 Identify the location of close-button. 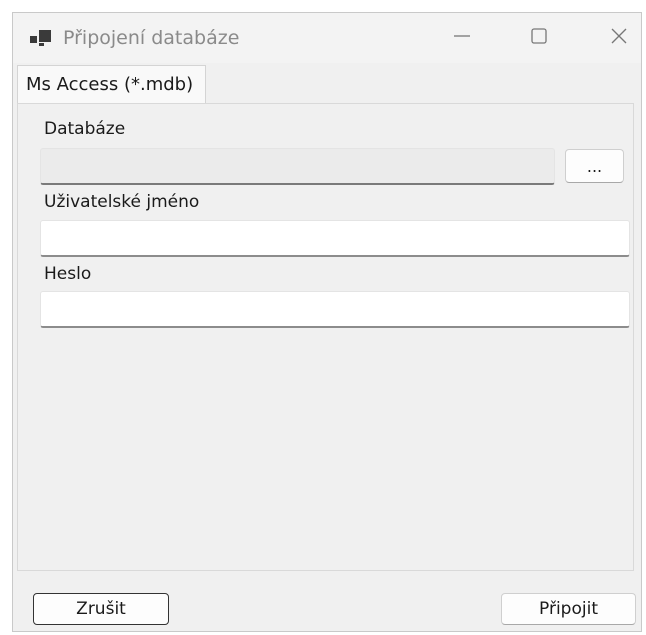
(619, 38).